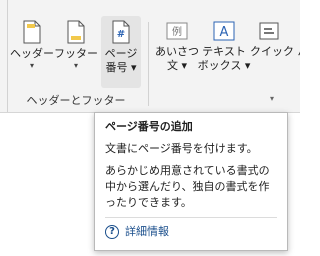  What do you see at coordinates (32, 32) in the screenshot?
I see `header-icon` at bounding box center [32, 32].